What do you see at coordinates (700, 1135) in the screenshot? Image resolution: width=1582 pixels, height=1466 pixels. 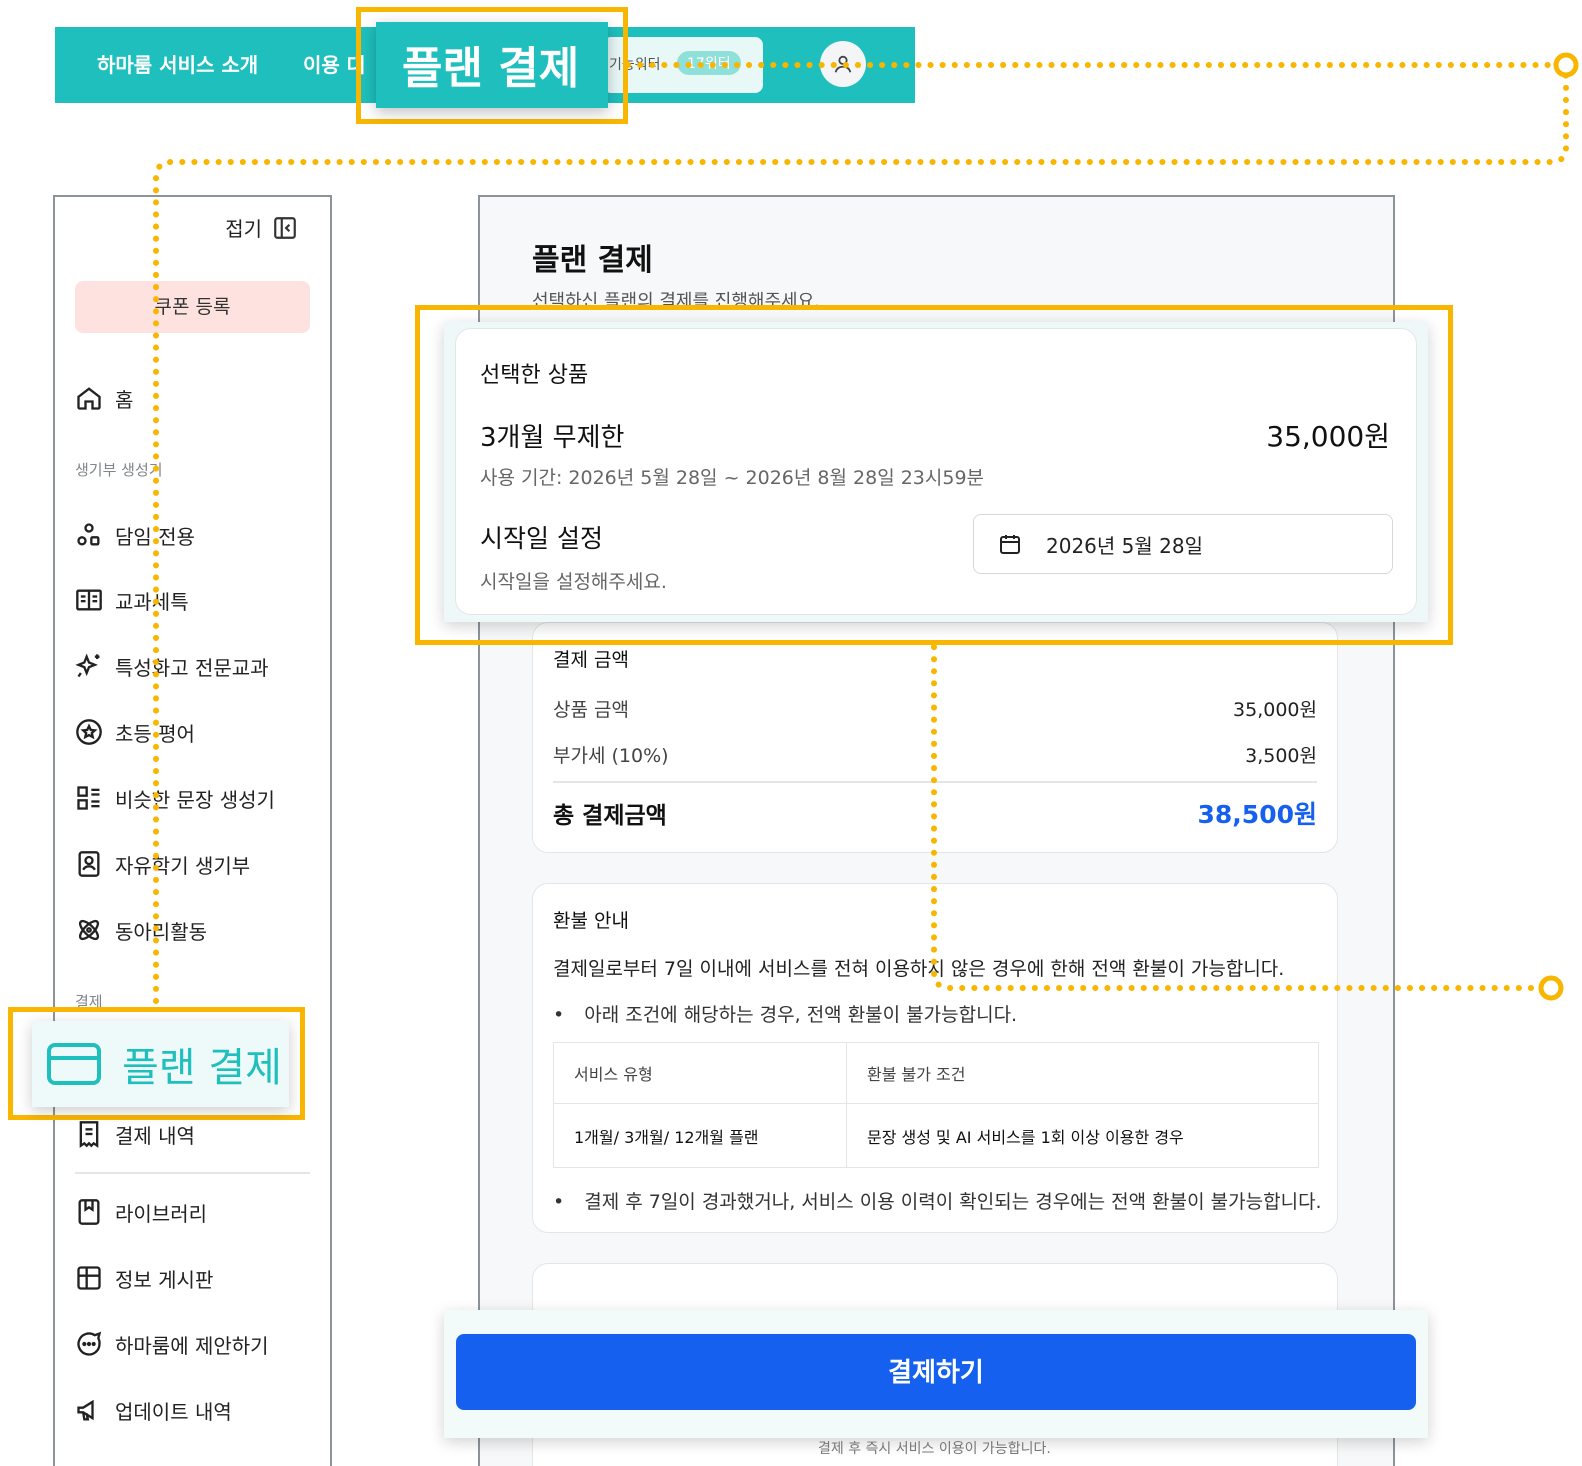 I see `refund-table-cell: 1개월/ 3개월/ 12개월 플랜` at bounding box center [700, 1135].